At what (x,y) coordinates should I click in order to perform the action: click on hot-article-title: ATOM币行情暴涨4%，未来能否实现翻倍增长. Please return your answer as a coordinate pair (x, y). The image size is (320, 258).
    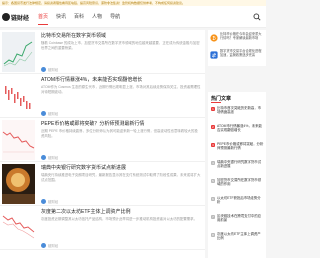
    Looking at the image, I should click on (240, 130).